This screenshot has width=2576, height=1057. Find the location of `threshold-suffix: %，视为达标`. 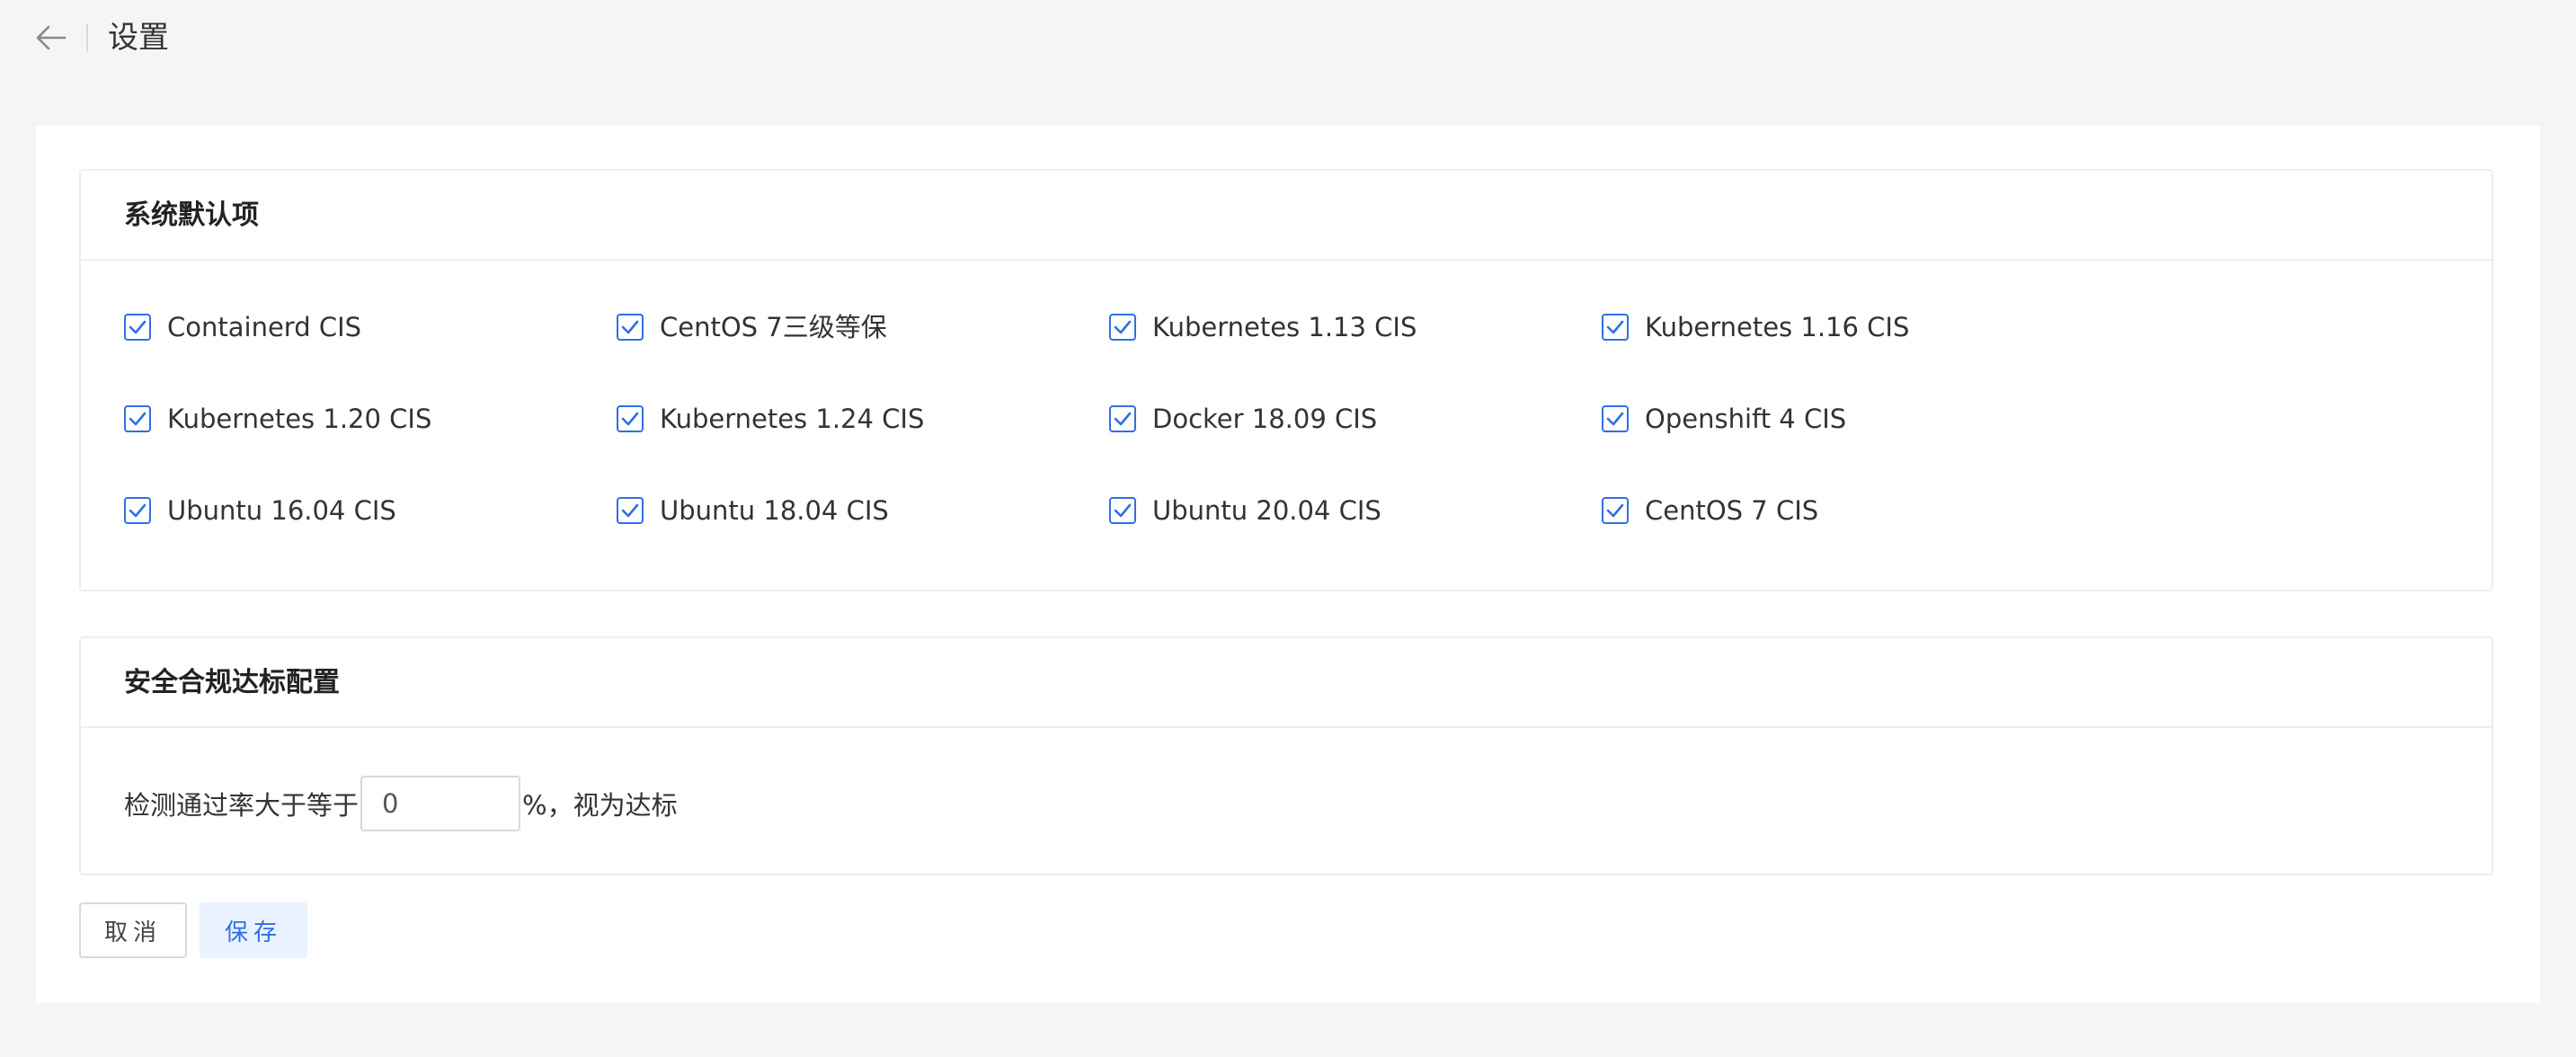

threshold-suffix: %，视为达标 is located at coordinates (600, 805).